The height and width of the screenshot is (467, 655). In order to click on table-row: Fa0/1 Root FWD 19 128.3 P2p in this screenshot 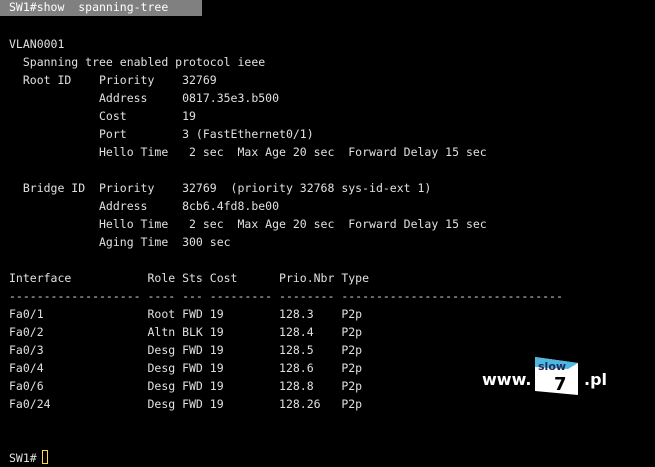, I will do `click(186, 314)`.